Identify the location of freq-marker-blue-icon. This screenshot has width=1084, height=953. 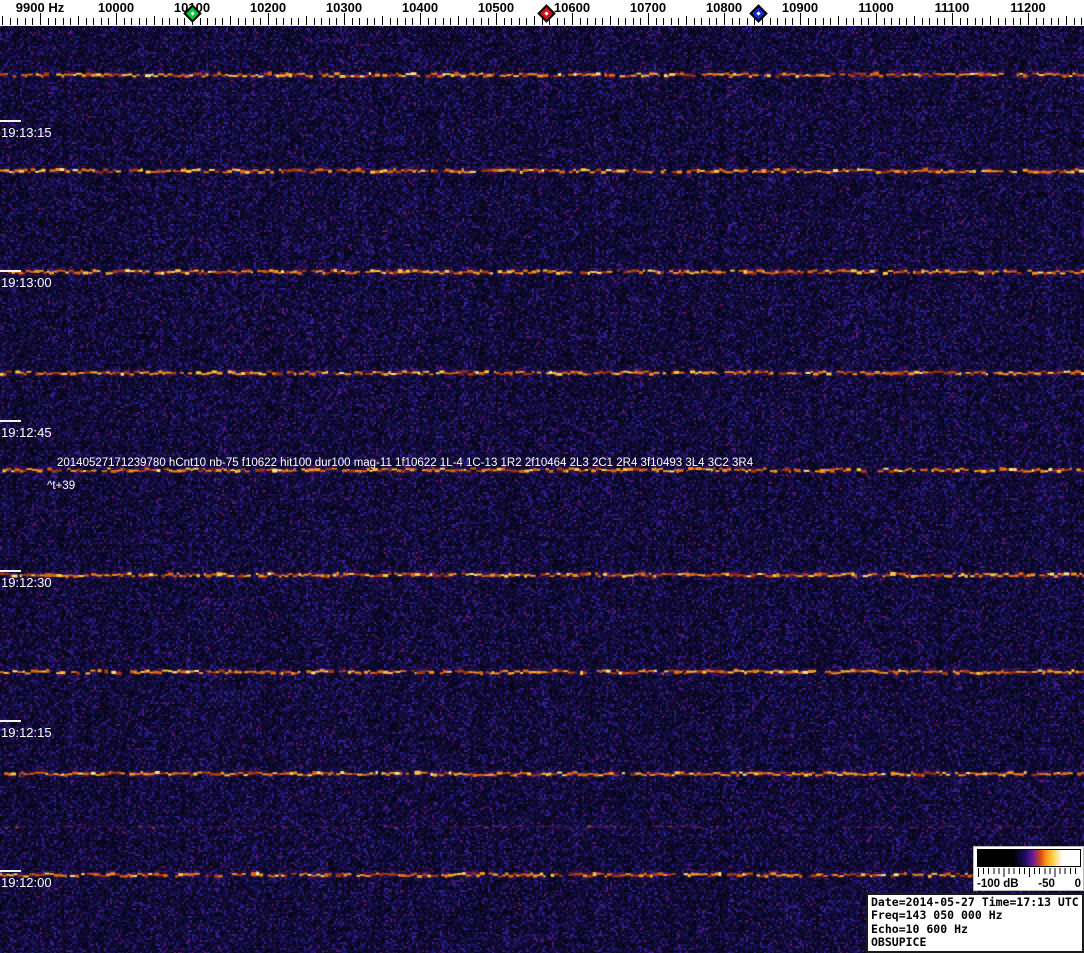
(758, 13).